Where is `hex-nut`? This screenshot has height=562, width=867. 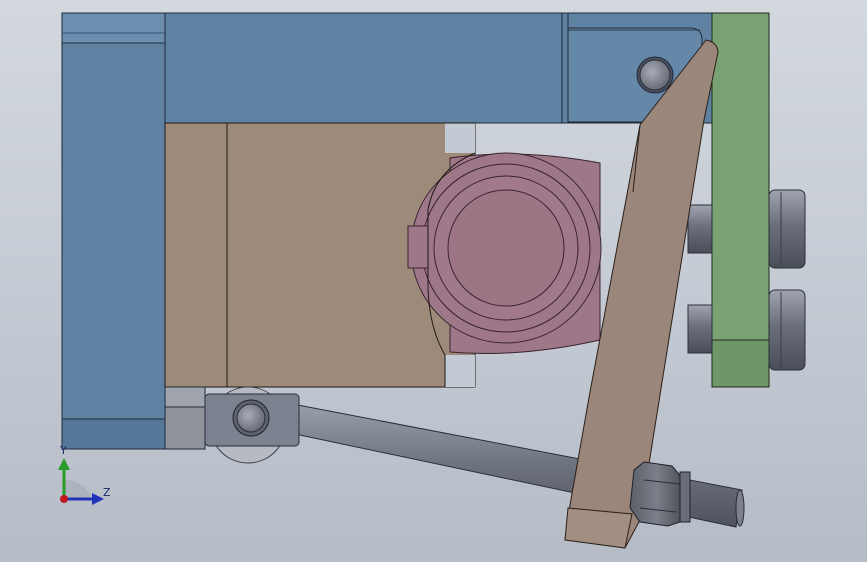
hex-nut is located at coordinates (660, 494).